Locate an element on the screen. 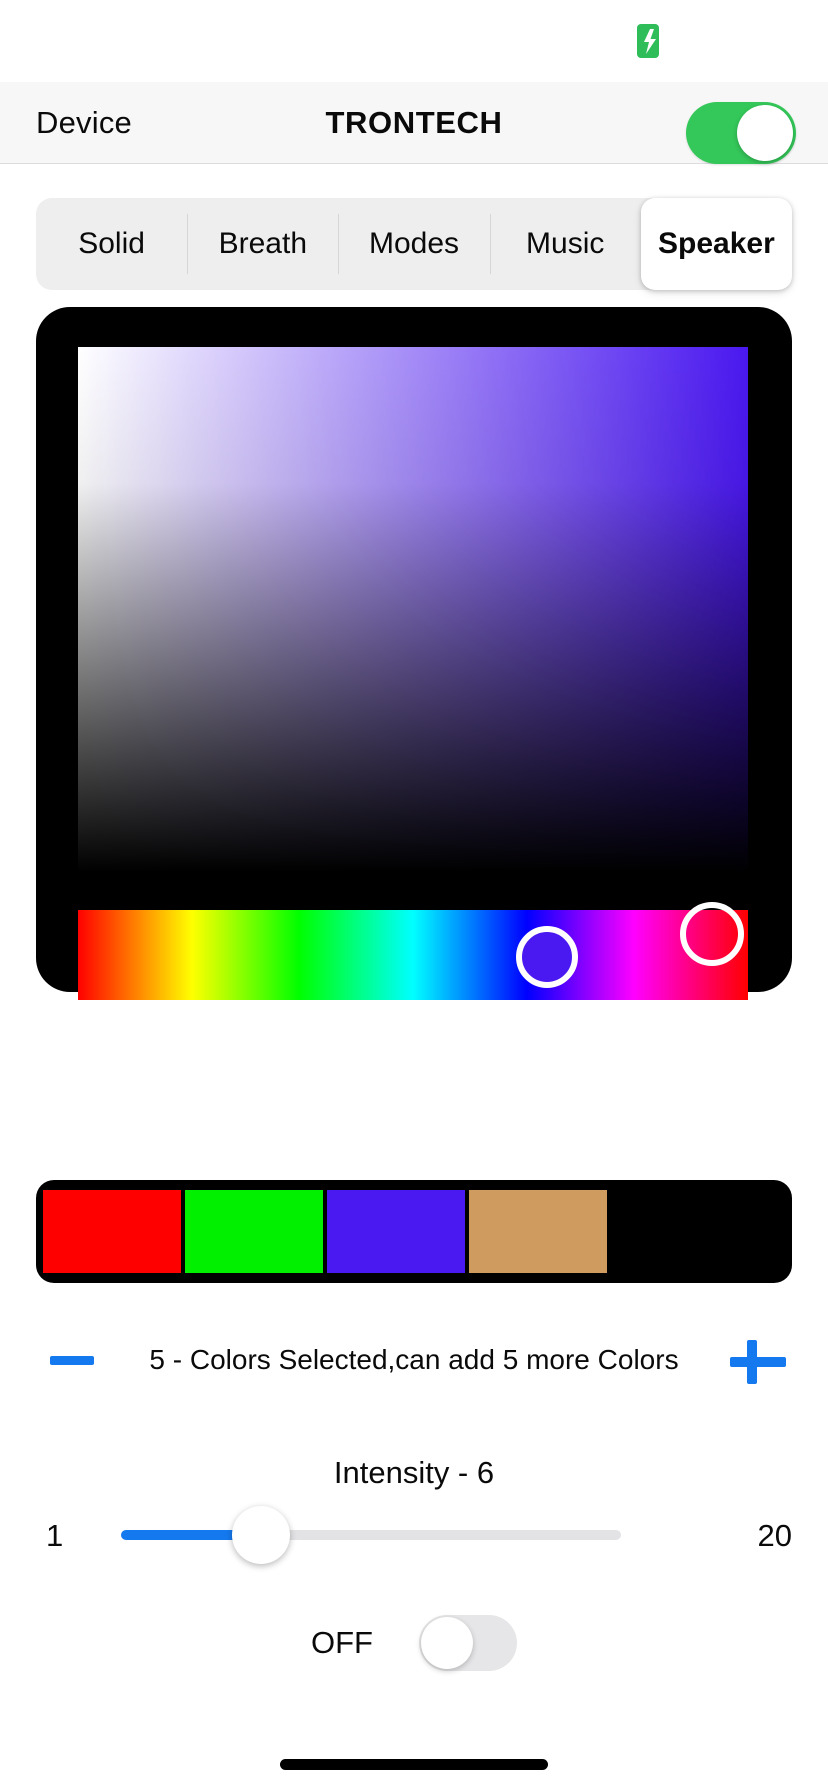 This screenshot has width=828, height=1792. back-button: Device is located at coordinates (84, 123).